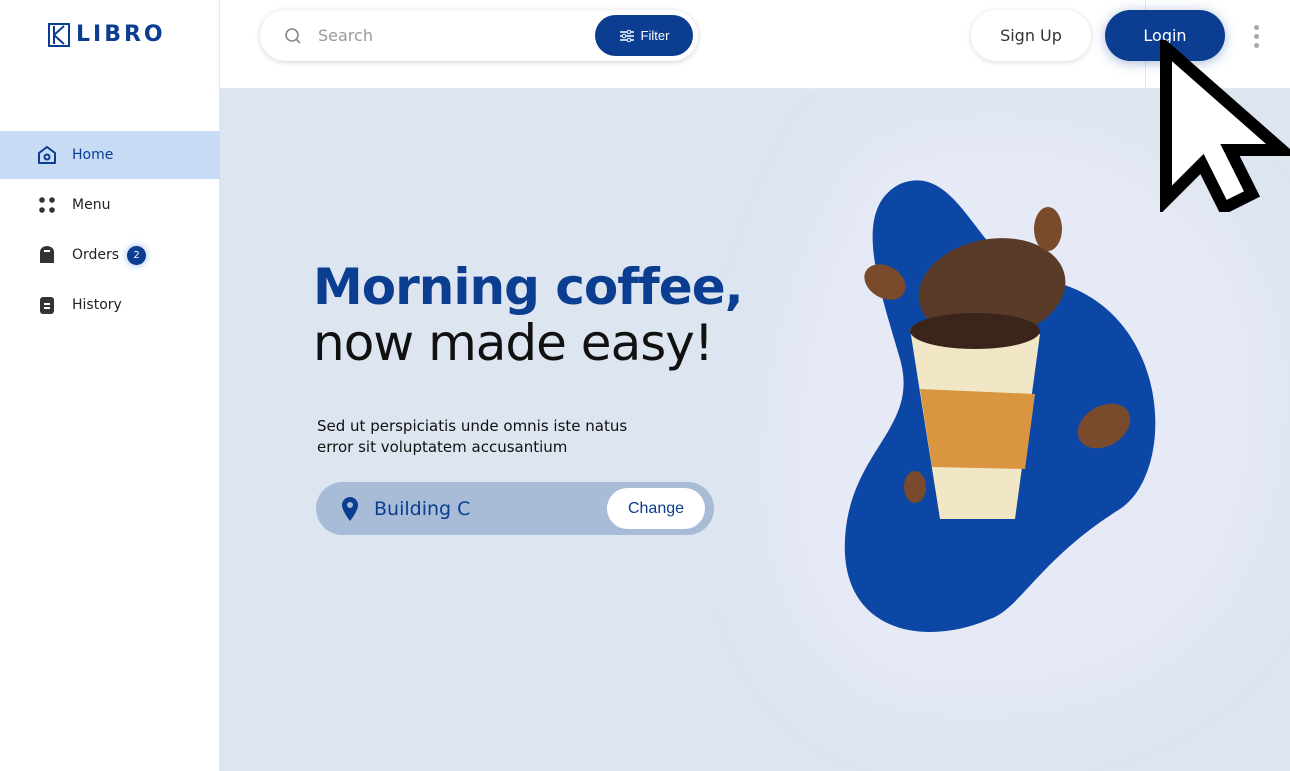 The image size is (1290, 771). What do you see at coordinates (47, 155) in the screenshot?
I see `home-icon` at bounding box center [47, 155].